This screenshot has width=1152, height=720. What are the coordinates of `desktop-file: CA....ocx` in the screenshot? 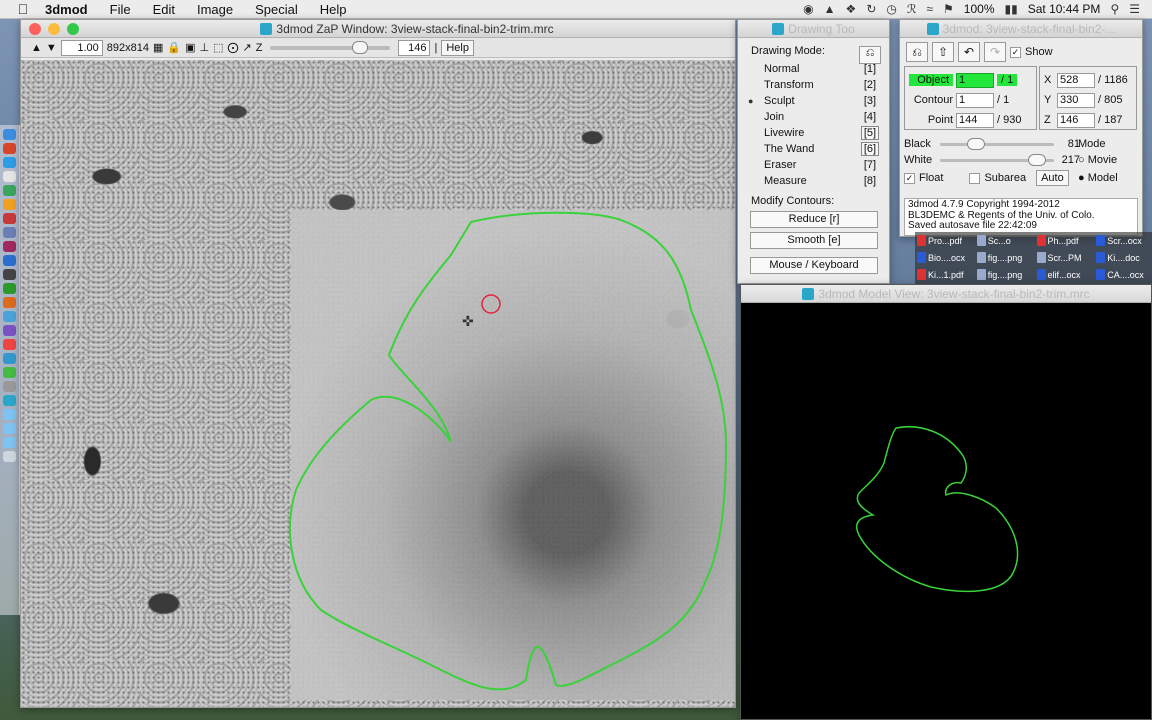 It's located at (1124, 274).